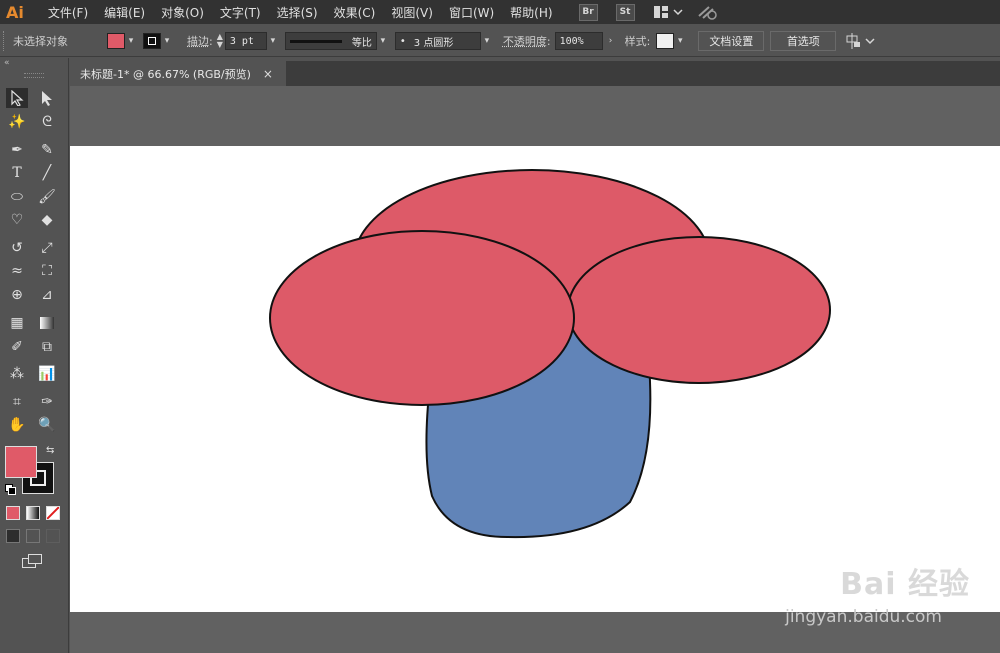 This screenshot has width=1000, height=653. What do you see at coordinates (10, 489) in the screenshot?
I see `default-colors-icon` at bounding box center [10, 489].